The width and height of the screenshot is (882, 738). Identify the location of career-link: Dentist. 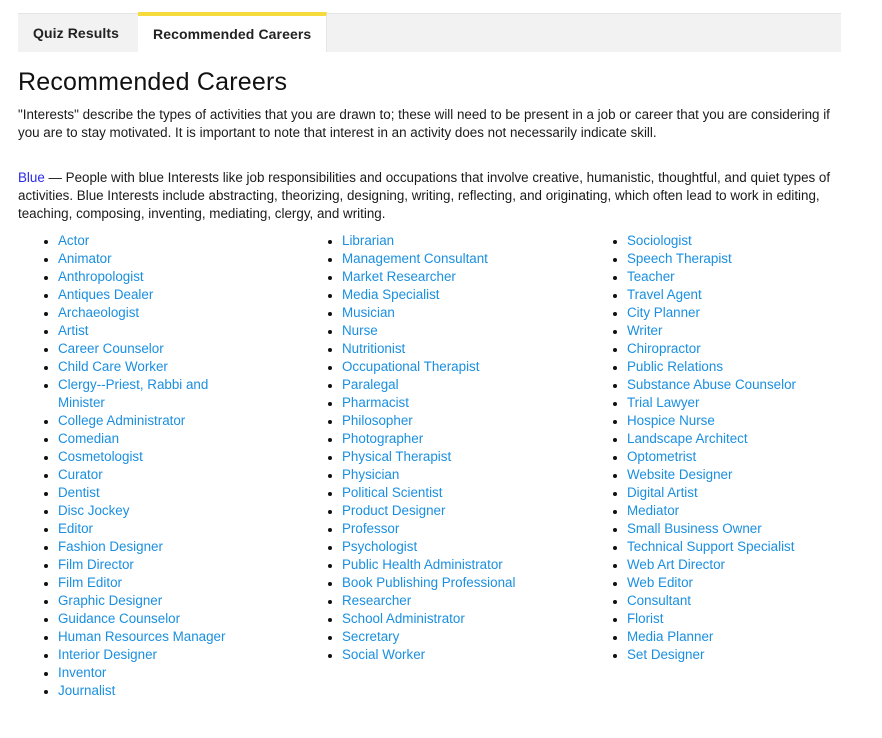
(79, 492).